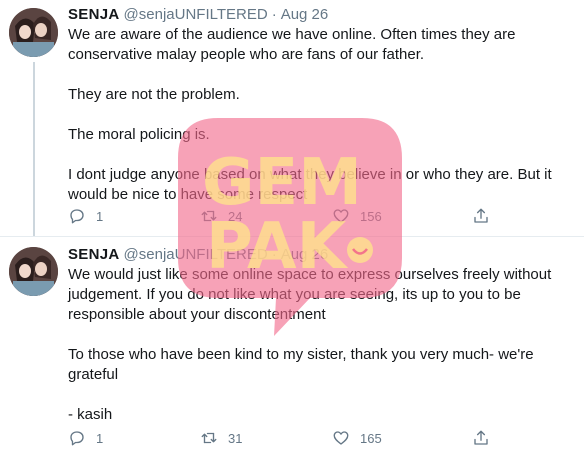 The height and width of the screenshot is (459, 584). What do you see at coordinates (371, 438) in the screenshot?
I see `like-count: 165` at bounding box center [371, 438].